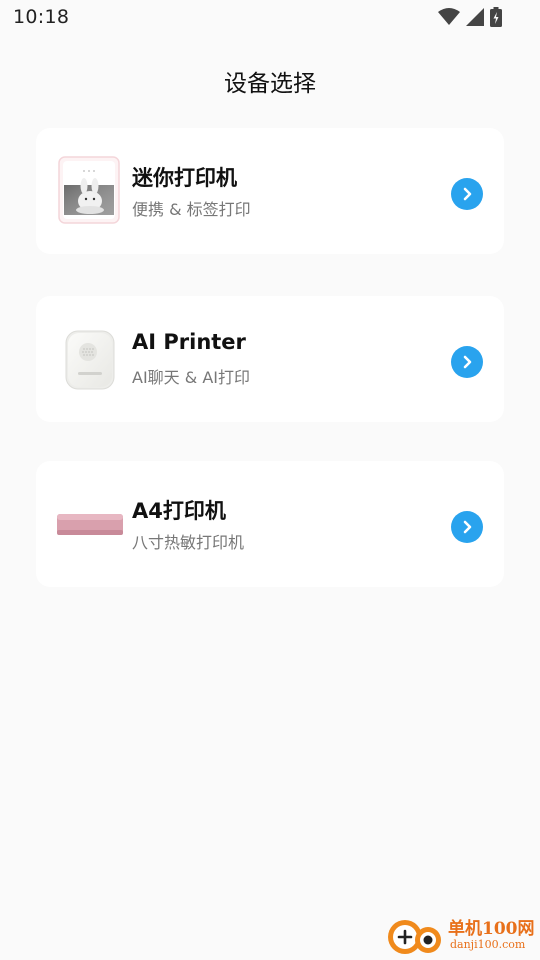 The image size is (540, 960). I want to click on cell-signal-icon, so click(475, 19).